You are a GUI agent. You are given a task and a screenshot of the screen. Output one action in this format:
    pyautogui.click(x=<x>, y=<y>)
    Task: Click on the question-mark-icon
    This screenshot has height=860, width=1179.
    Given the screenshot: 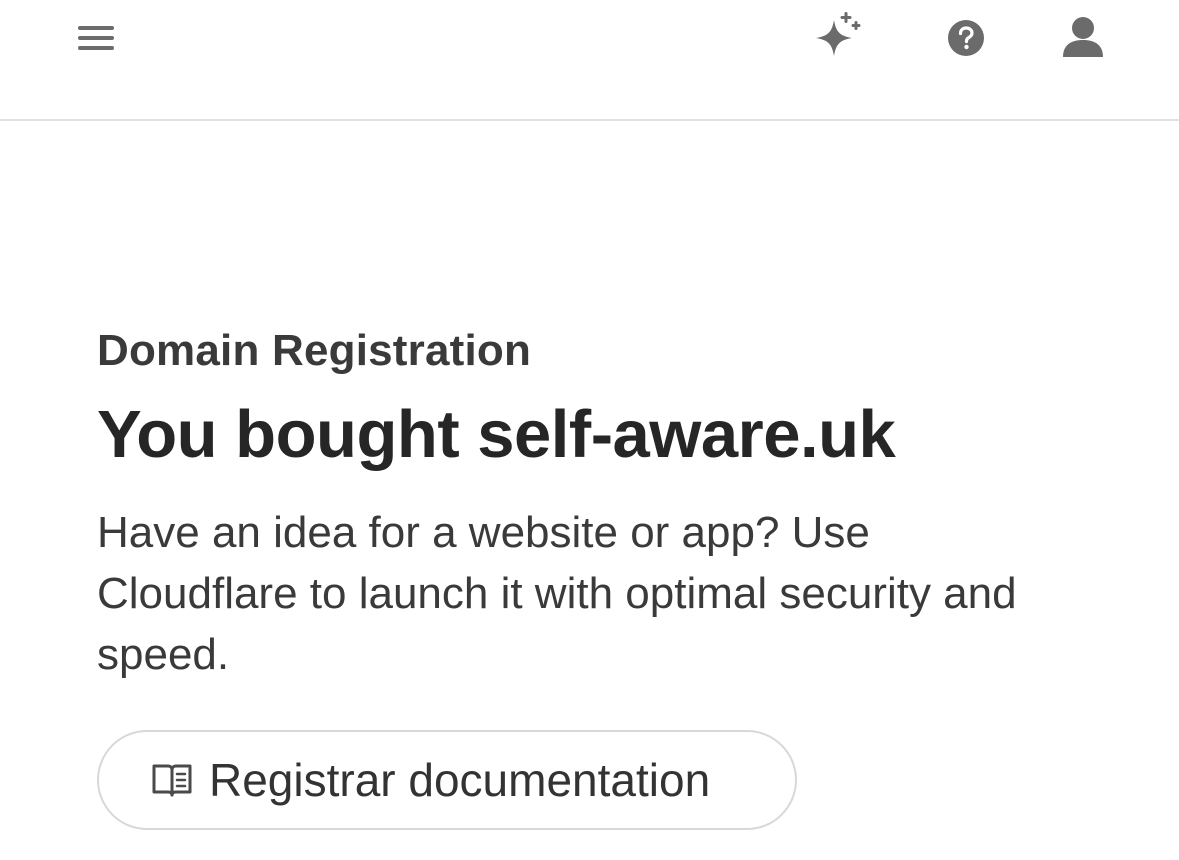 What is the action you would take?
    pyautogui.click(x=966, y=38)
    